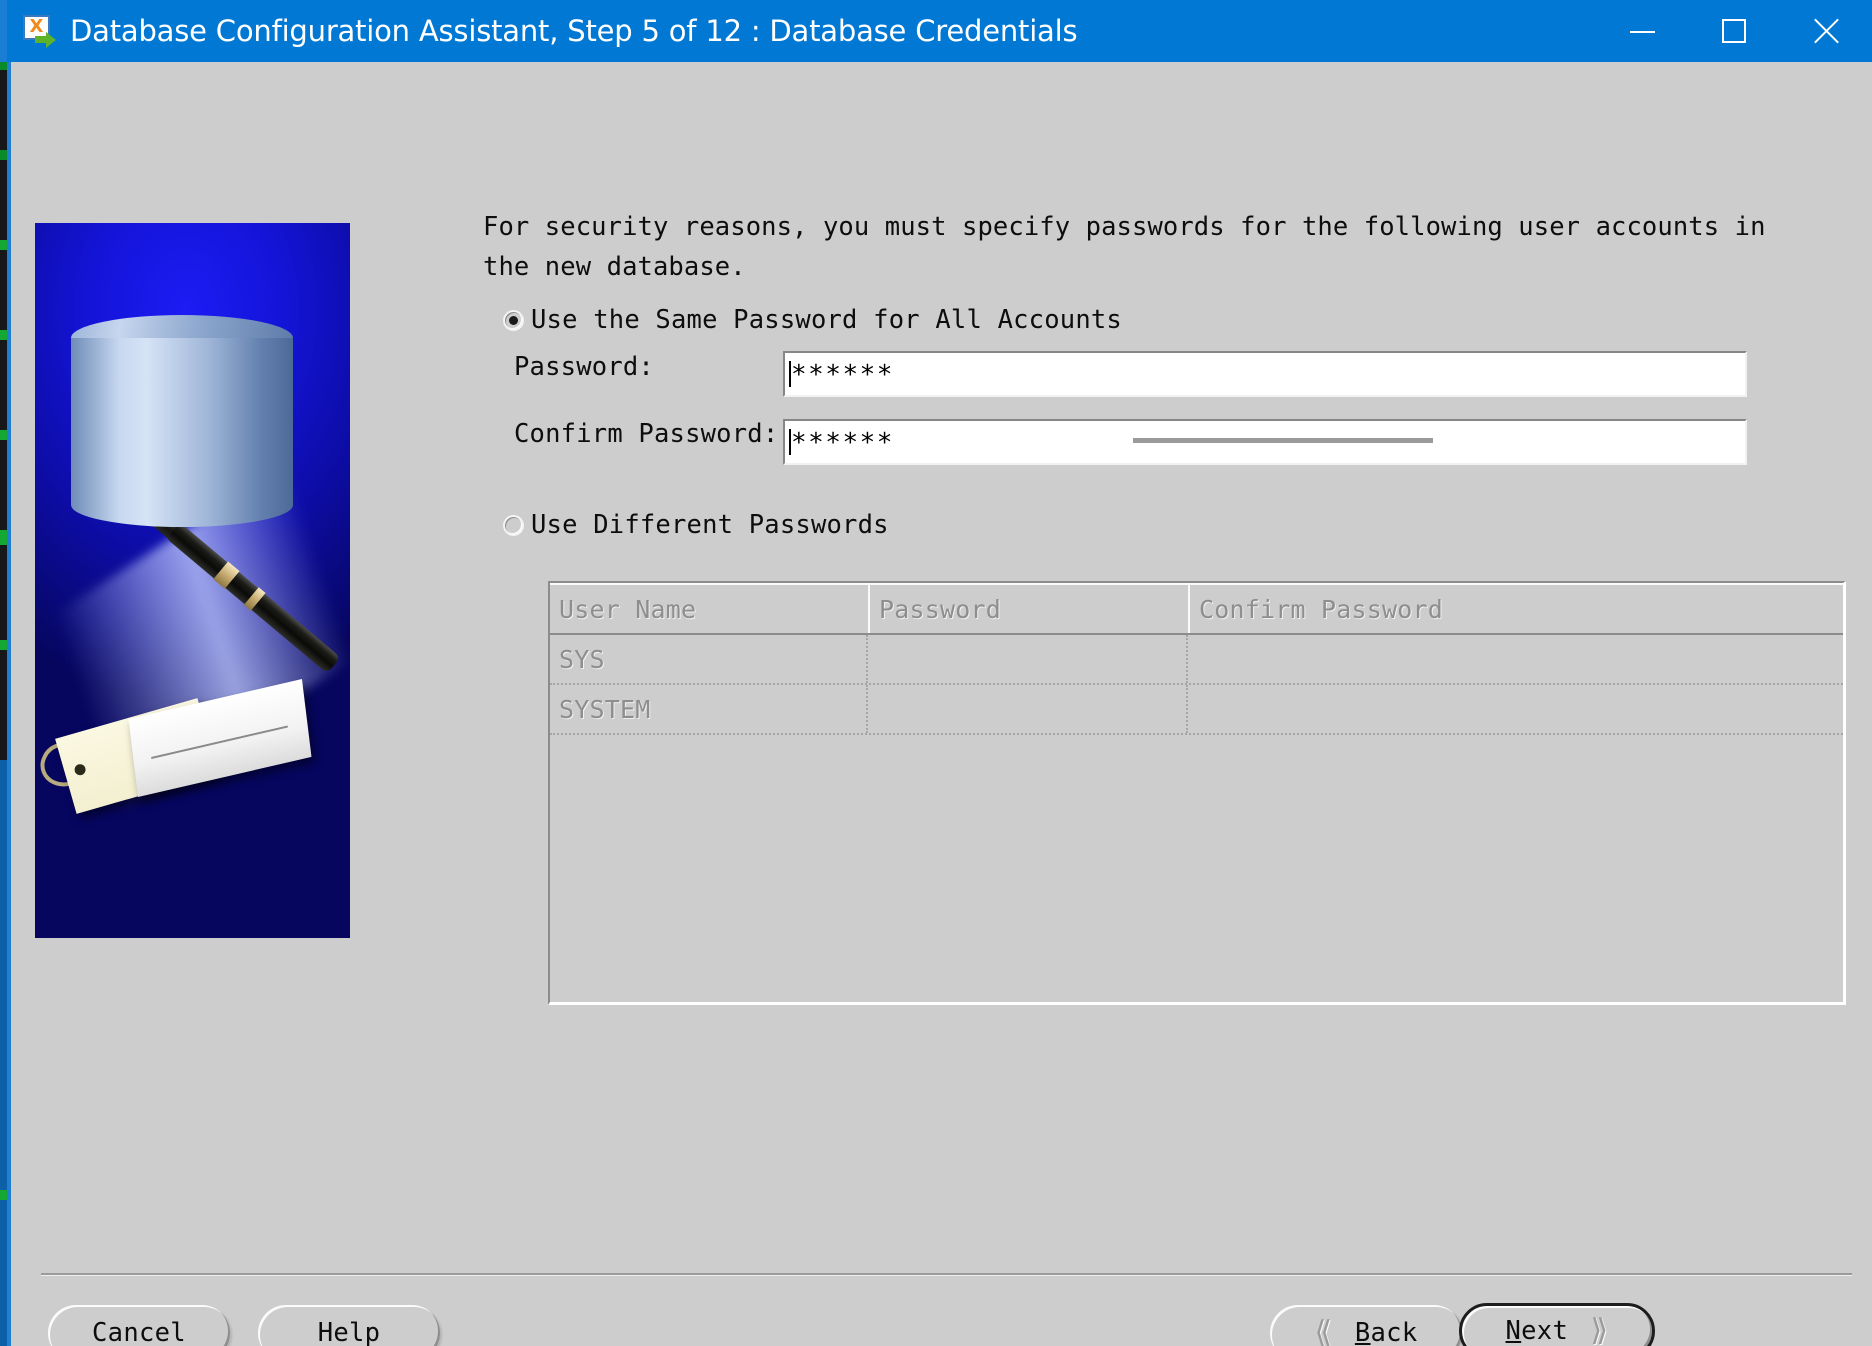 The width and height of the screenshot is (1872, 1346). What do you see at coordinates (842, 443) in the screenshot?
I see `confirm-password-input-value: ******` at bounding box center [842, 443].